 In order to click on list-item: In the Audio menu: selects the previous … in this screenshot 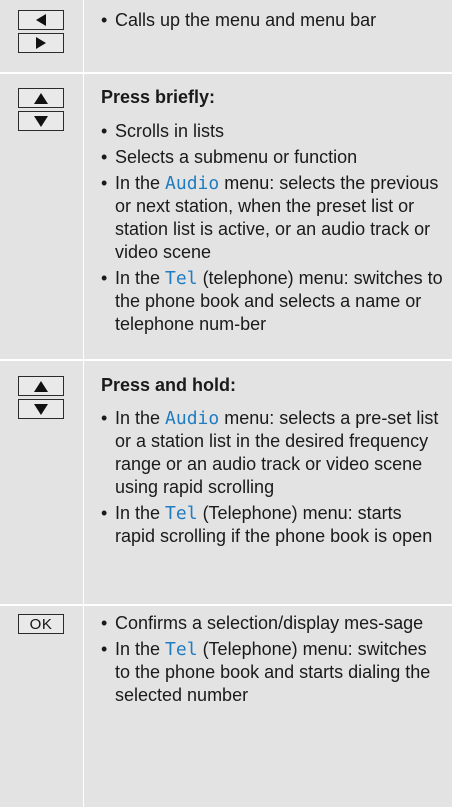, I will do `click(272, 218)`.